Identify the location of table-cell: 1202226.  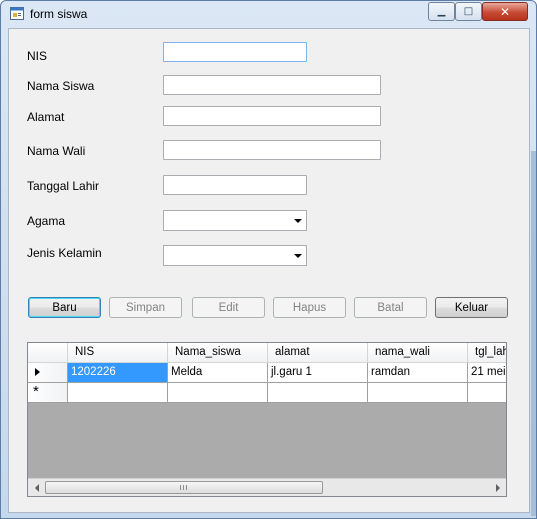
(118, 373).